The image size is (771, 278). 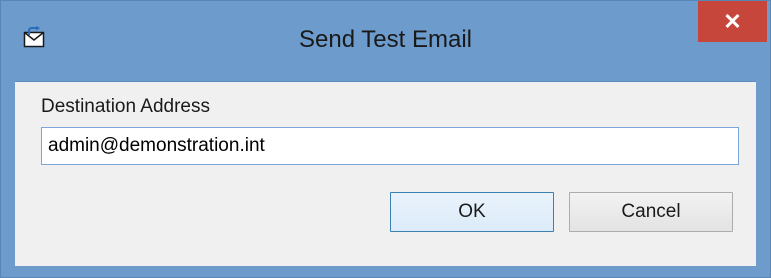 I want to click on cancel-button: Cancel, so click(x=651, y=212).